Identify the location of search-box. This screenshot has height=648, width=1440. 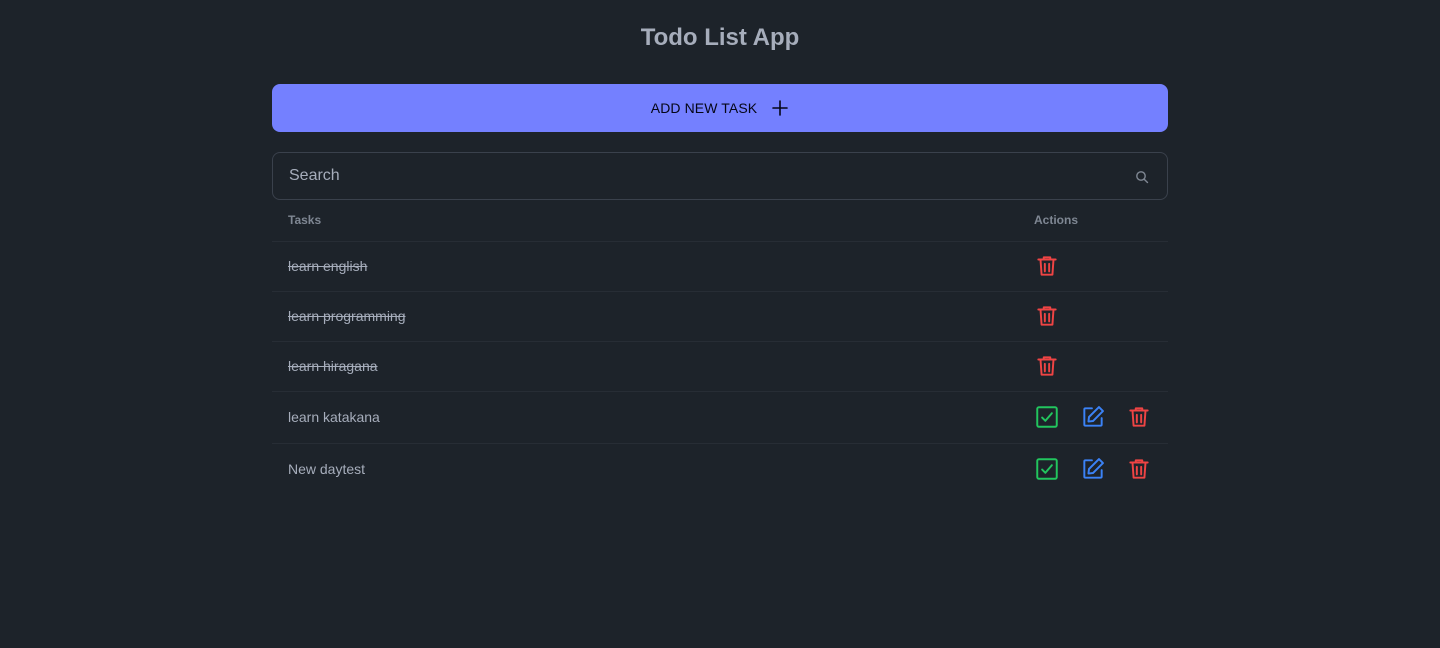
(720, 176).